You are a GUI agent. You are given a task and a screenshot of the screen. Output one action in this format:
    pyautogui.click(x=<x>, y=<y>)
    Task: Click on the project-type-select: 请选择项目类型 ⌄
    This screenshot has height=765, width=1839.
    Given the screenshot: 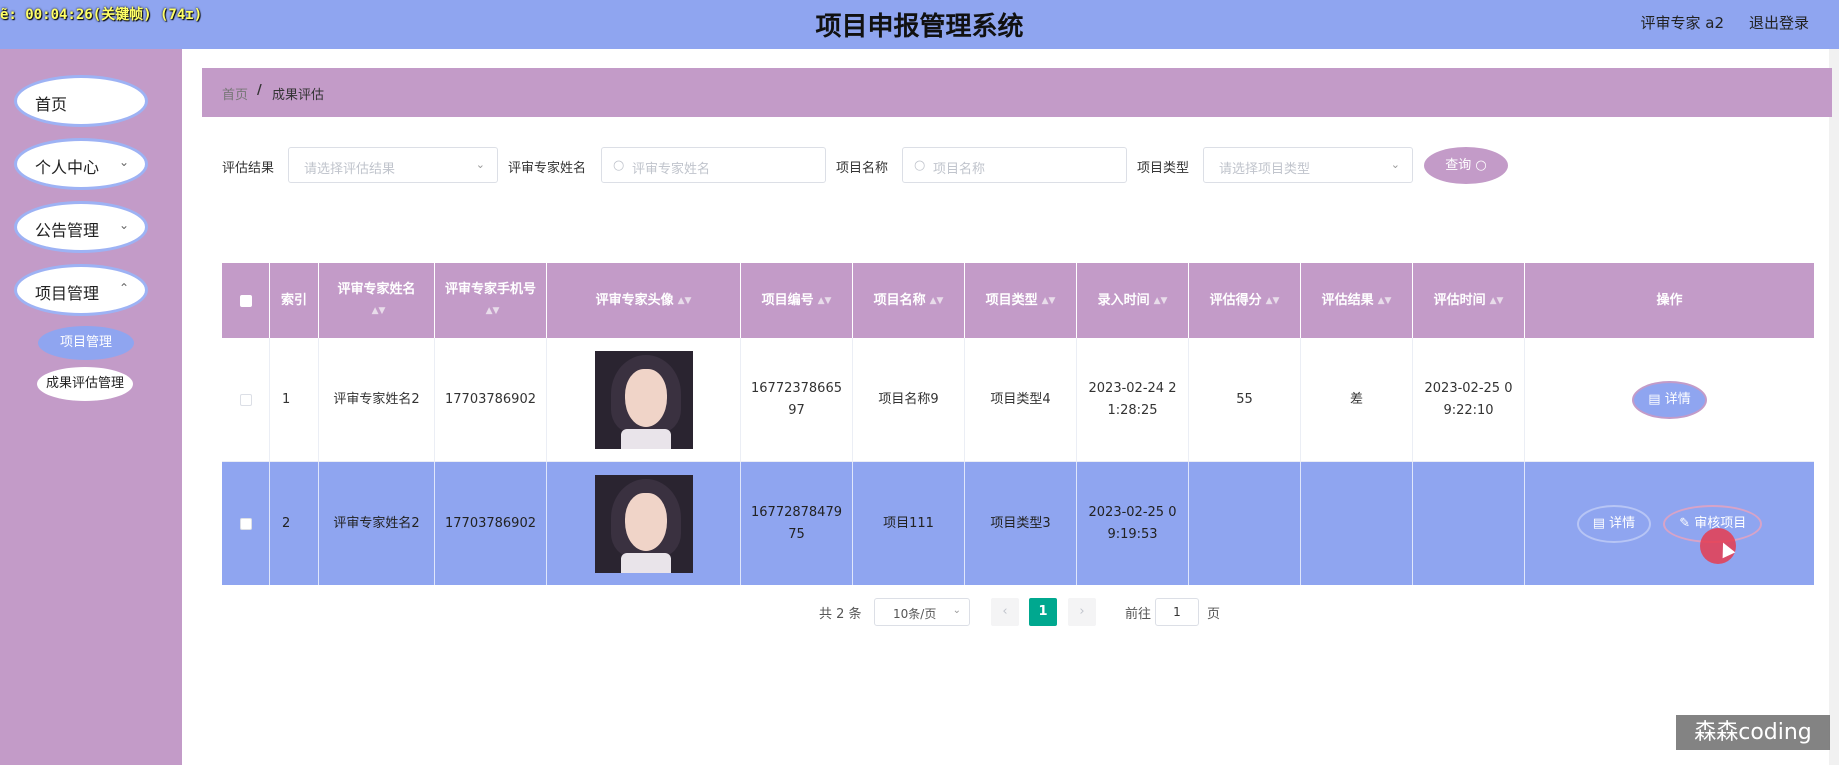 What is the action you would take?
    pyautogui.click(x=1308, y=165)
    